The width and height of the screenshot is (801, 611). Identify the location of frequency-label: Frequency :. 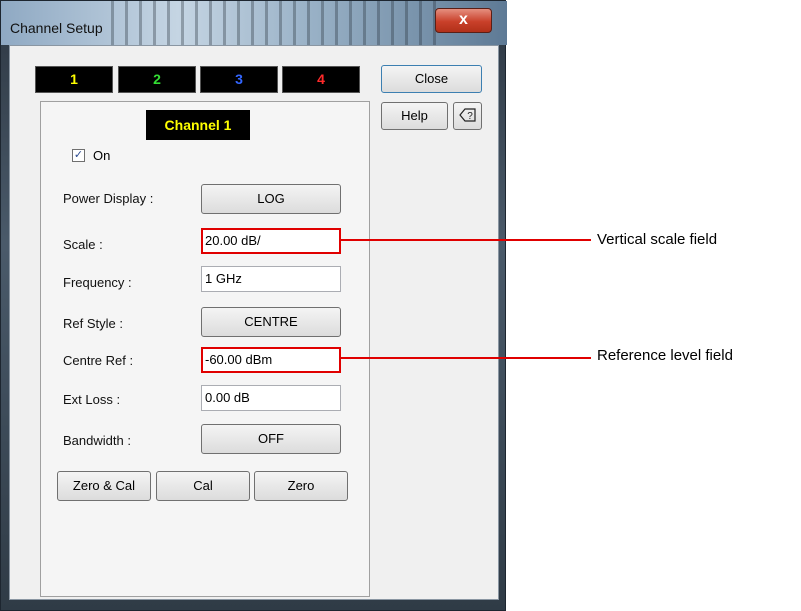
(97, 282).